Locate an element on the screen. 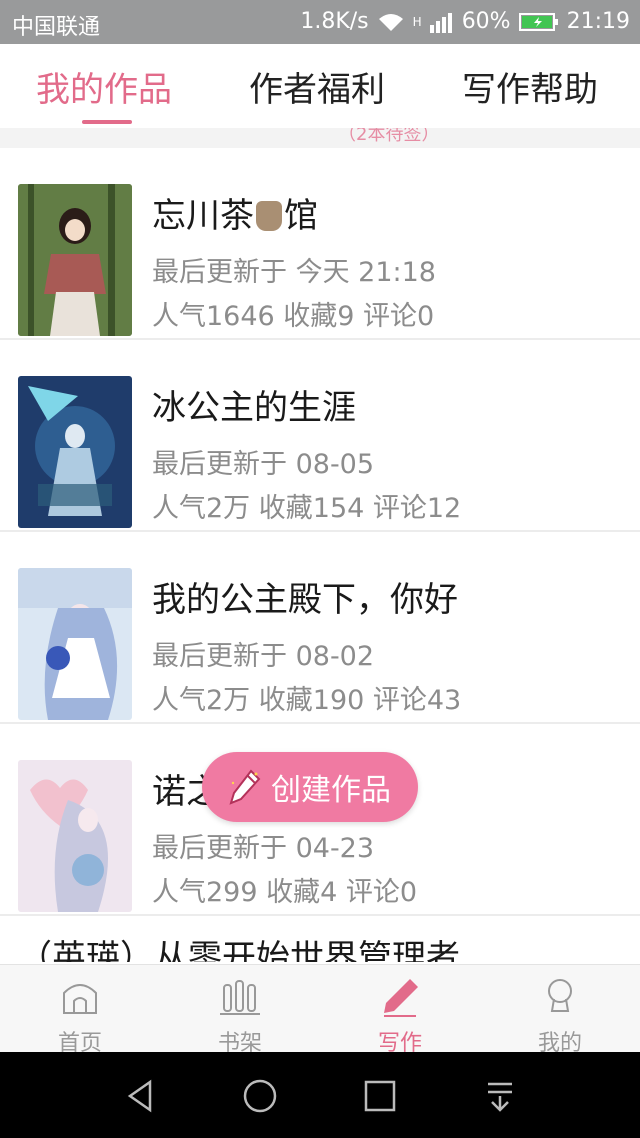 This screenshot has height=1138, width=640. work-last-updated: 最后更新于 04-23 is located at coordinates (263, 848).